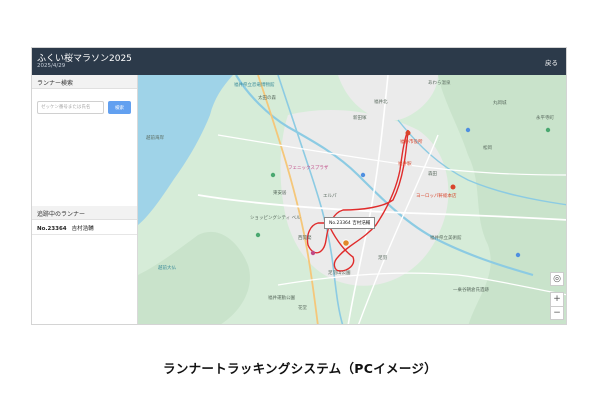 This screenshot has height=400, width=600. I want to click on map-label: 太田の森, so click(267, 98).